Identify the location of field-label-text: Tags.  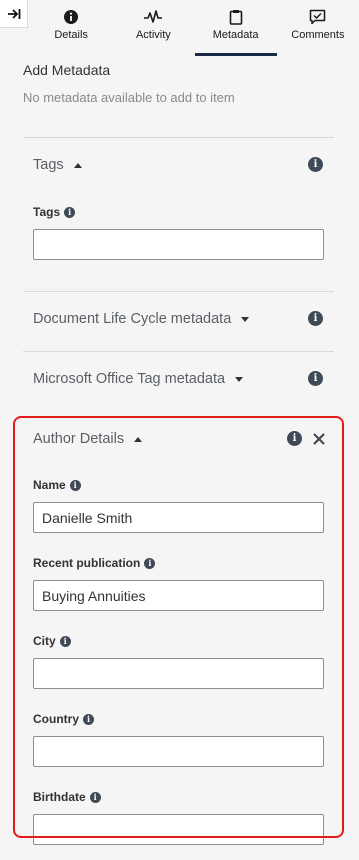
(47, 212).